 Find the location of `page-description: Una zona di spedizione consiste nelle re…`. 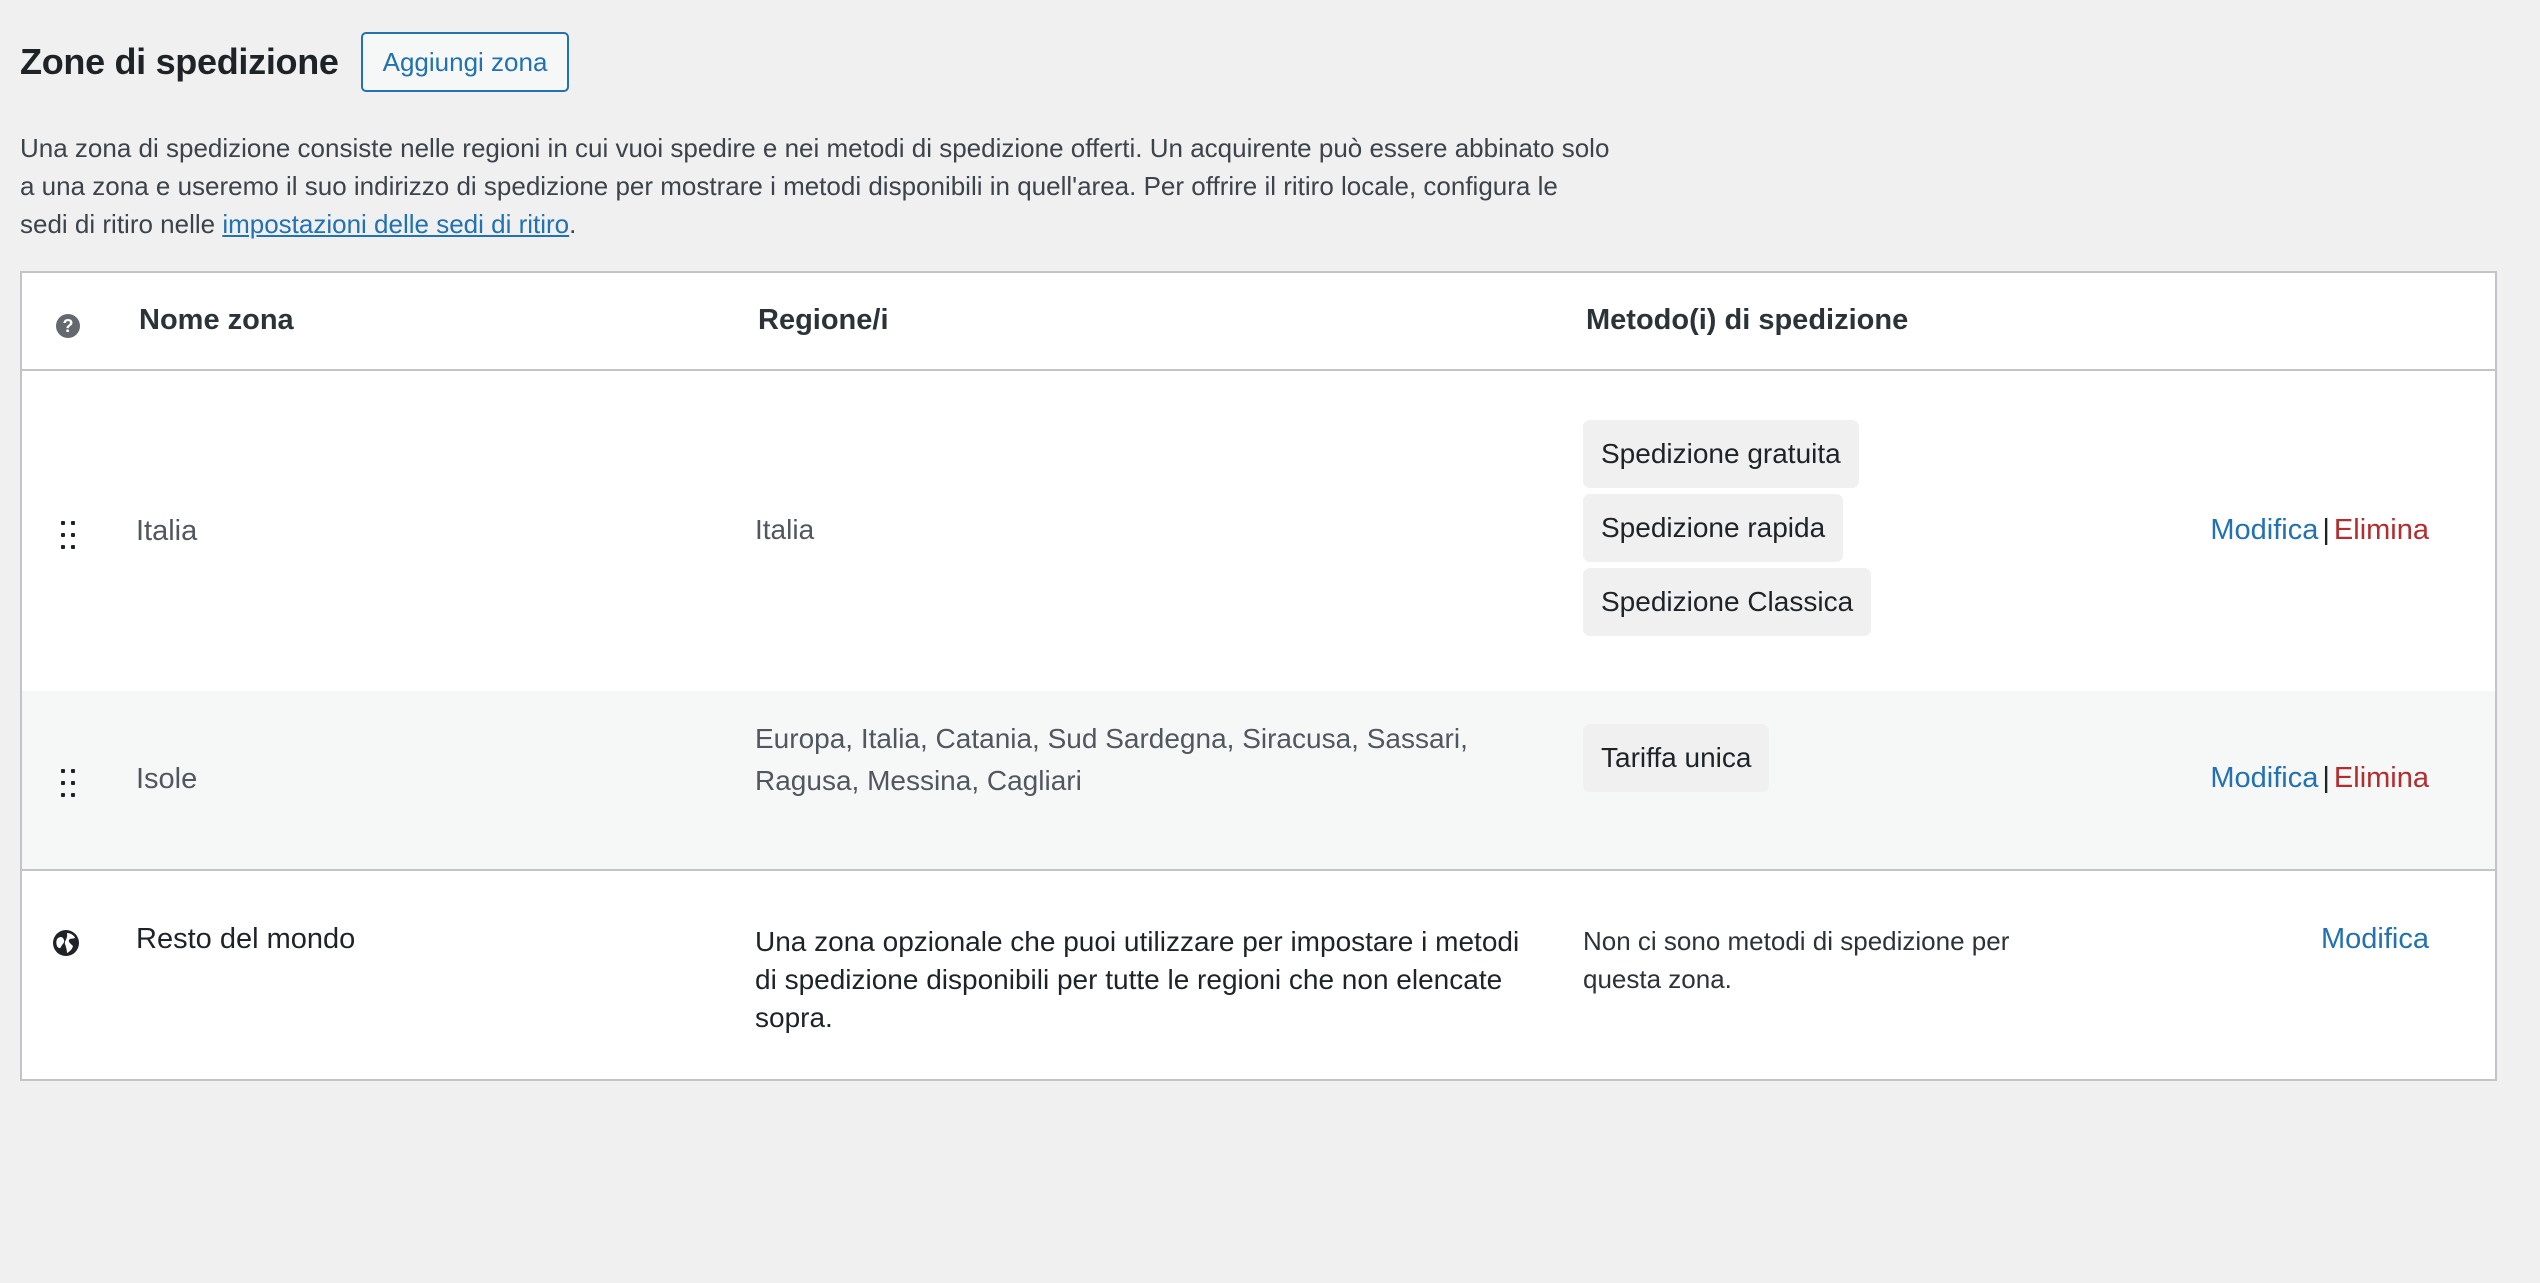

page-description: Una zona di spedizione consiste nelle re… is located at coordinates (815, 186).